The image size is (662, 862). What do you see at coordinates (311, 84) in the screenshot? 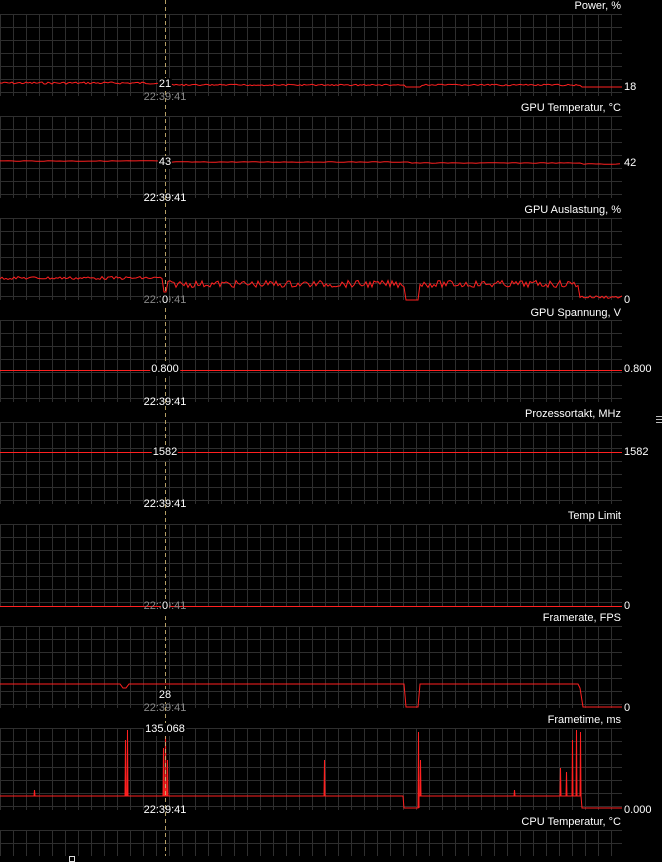
I see `power-trace` at bounding box center [311, 84].